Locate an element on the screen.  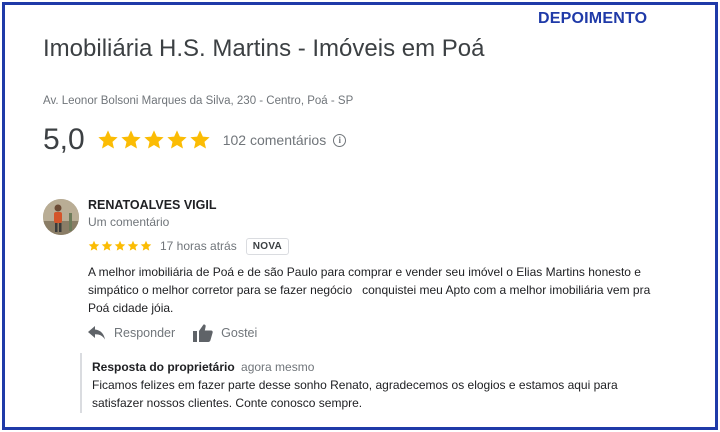
review-time: 17 horas atrás is located at coordinates (198, 246).